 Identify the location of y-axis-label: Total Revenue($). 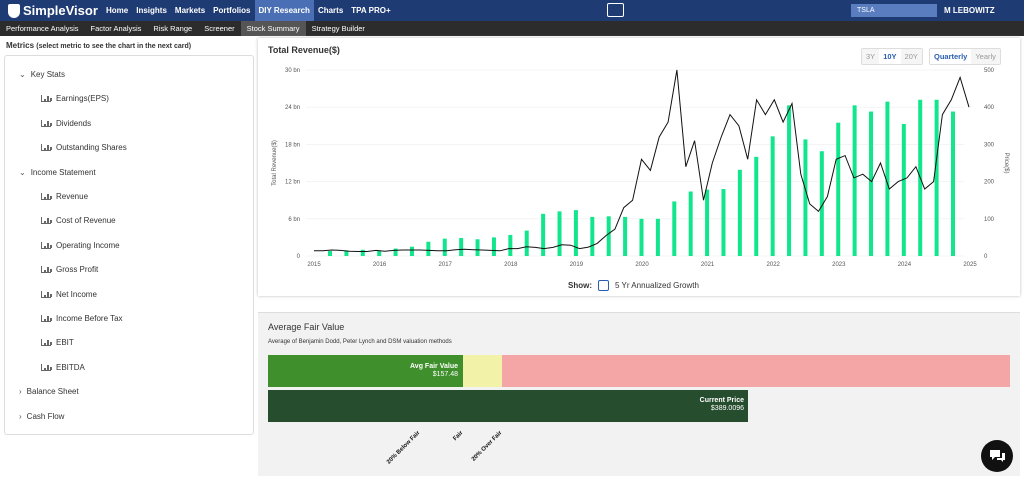
(275, 163).